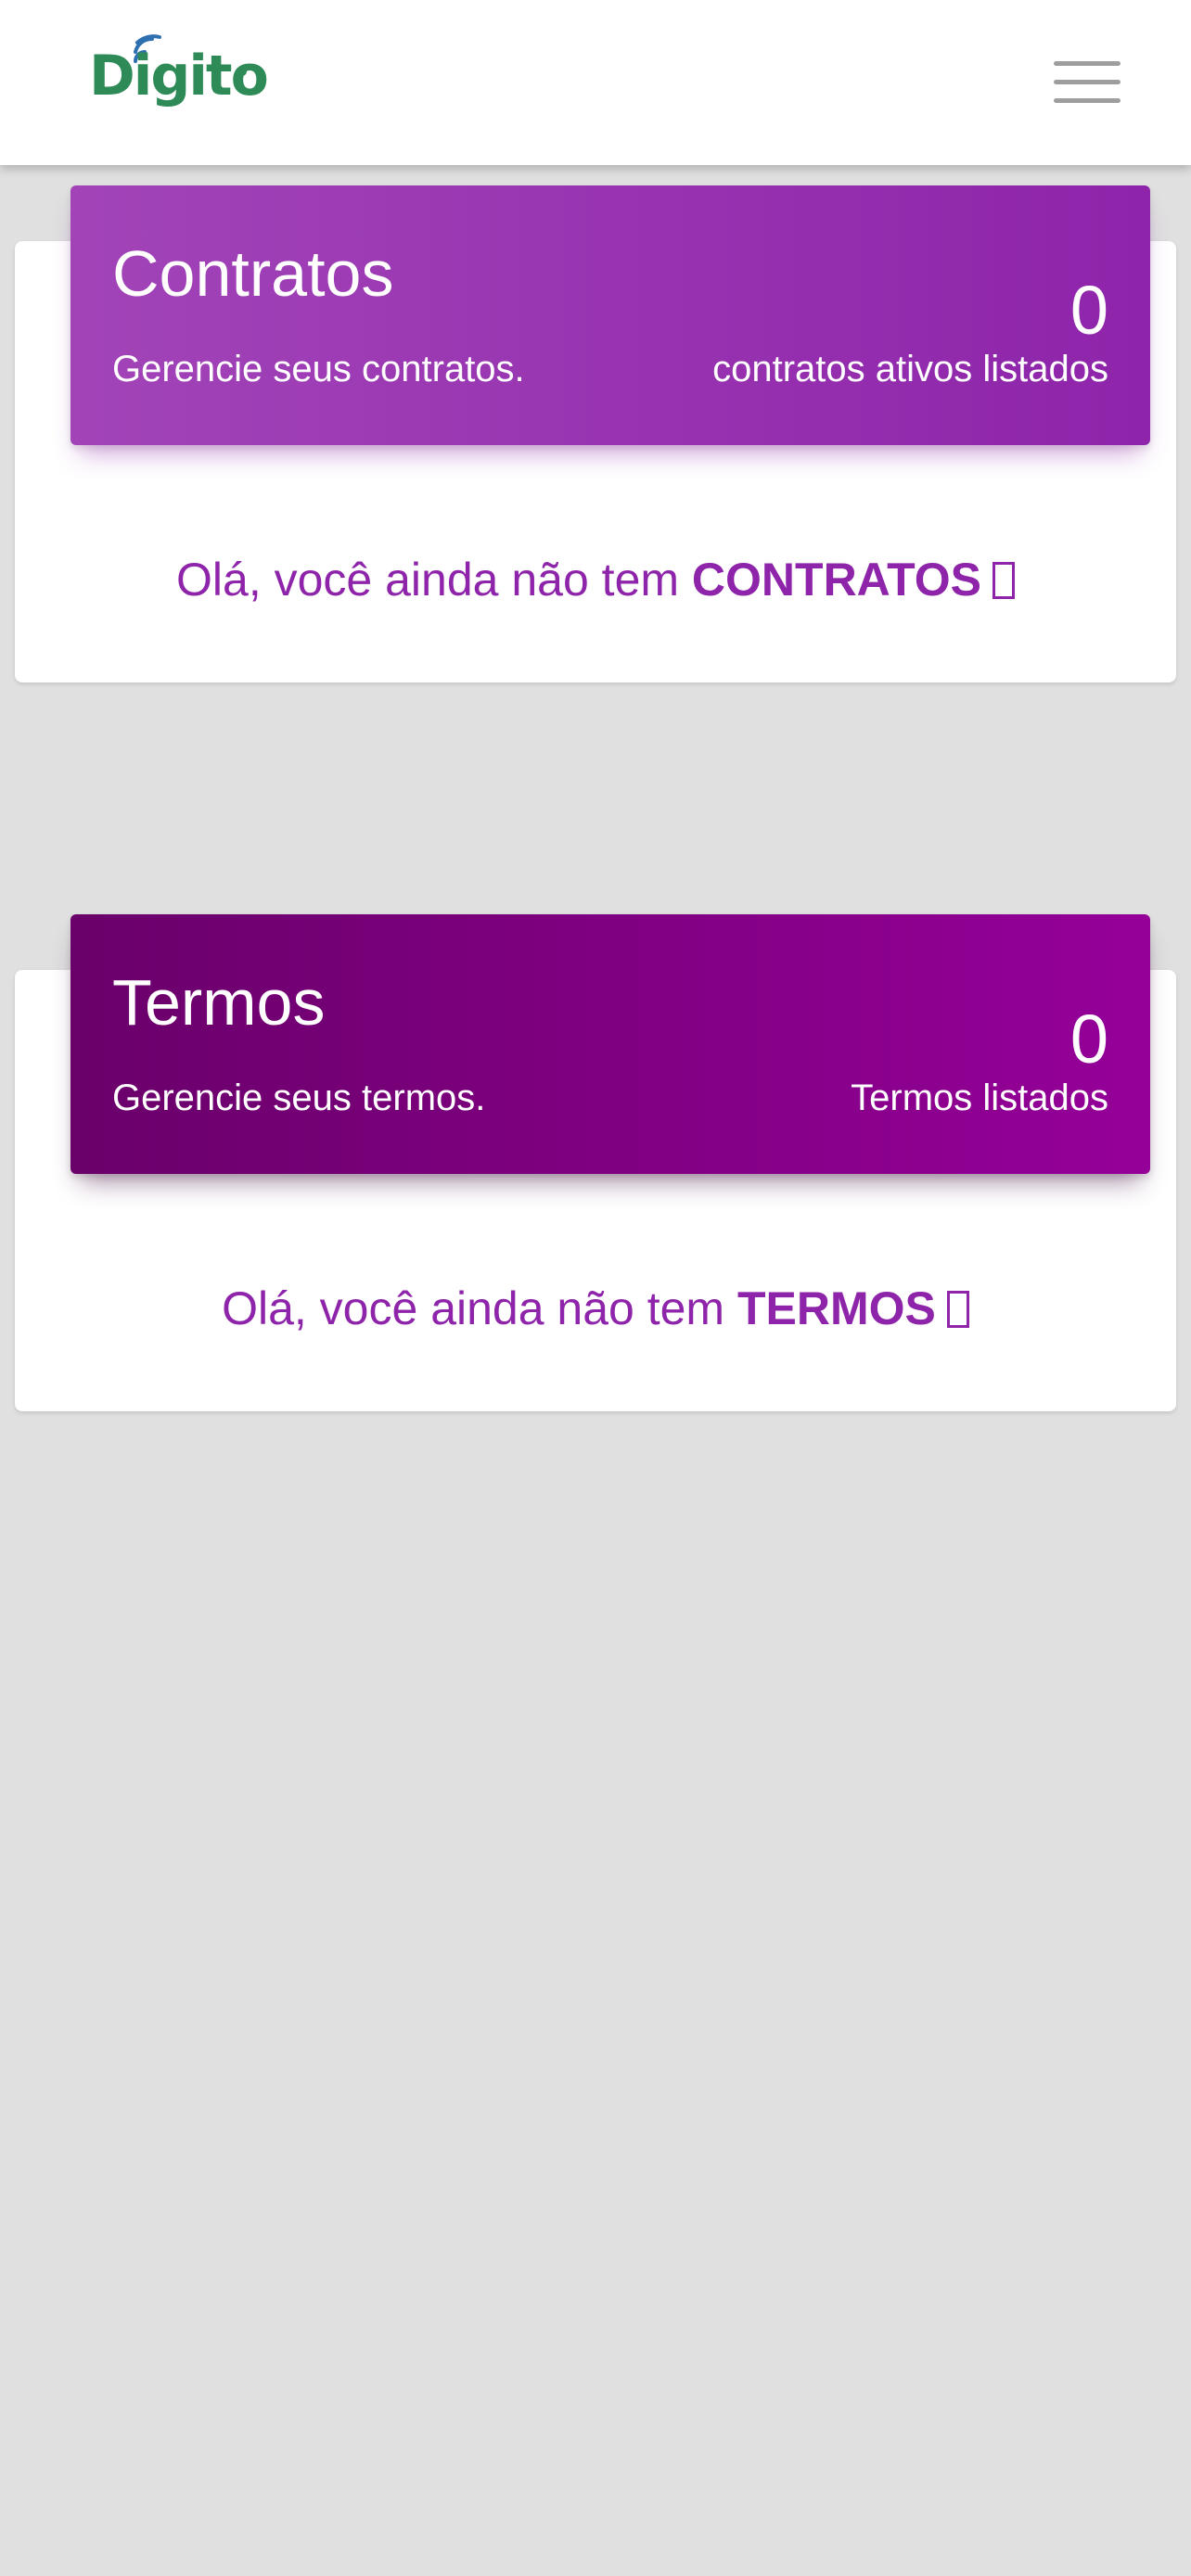 Image resolution: width=1191 pixels, height=2576 pixels. I want to click on contratos-count-label: contratos ativos listados, so click(910, 369).